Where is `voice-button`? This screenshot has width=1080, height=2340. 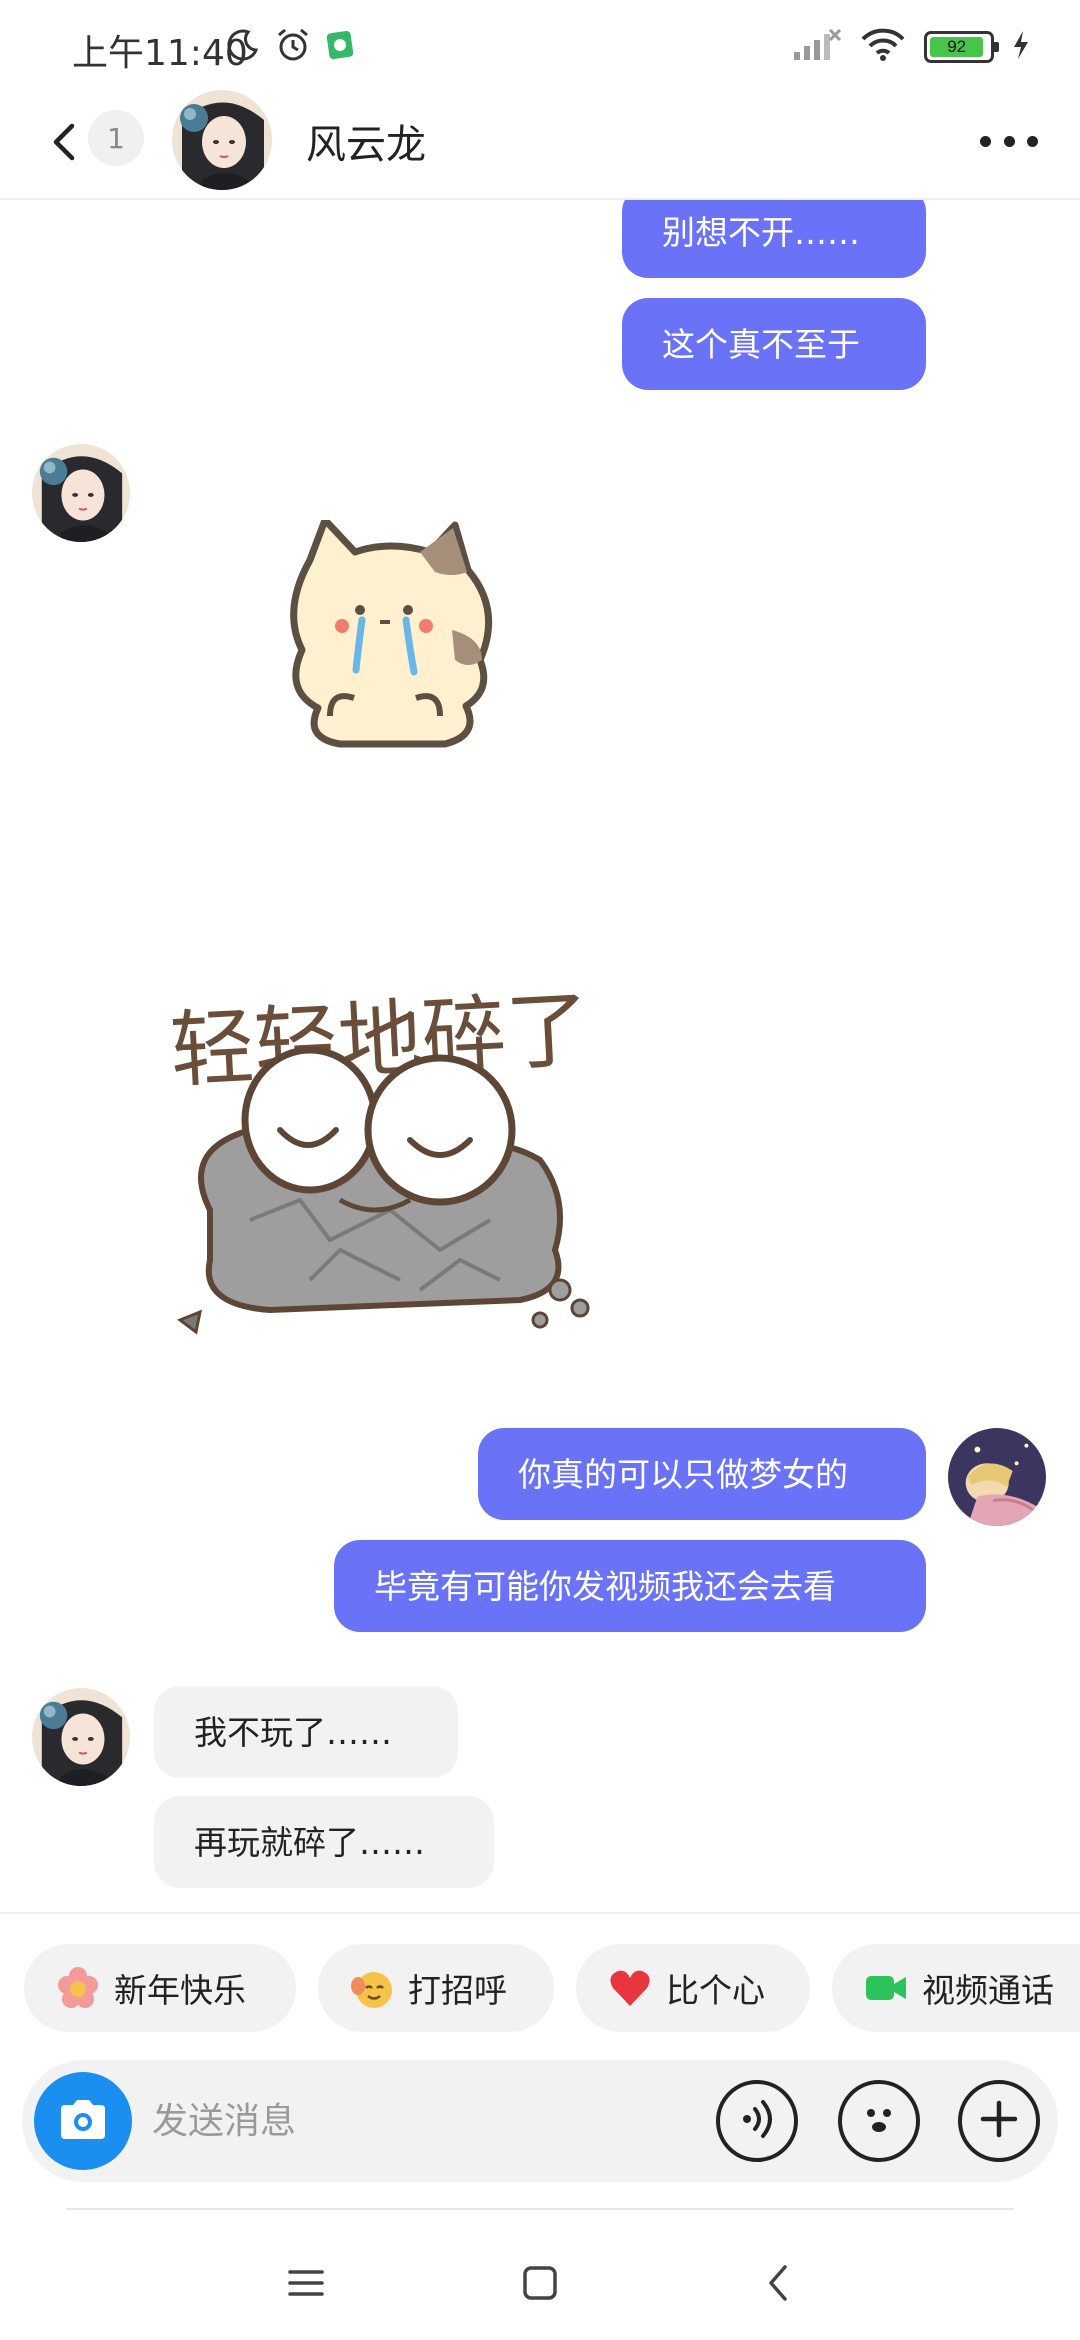 voice-button is located at coordinates (757, 2121).